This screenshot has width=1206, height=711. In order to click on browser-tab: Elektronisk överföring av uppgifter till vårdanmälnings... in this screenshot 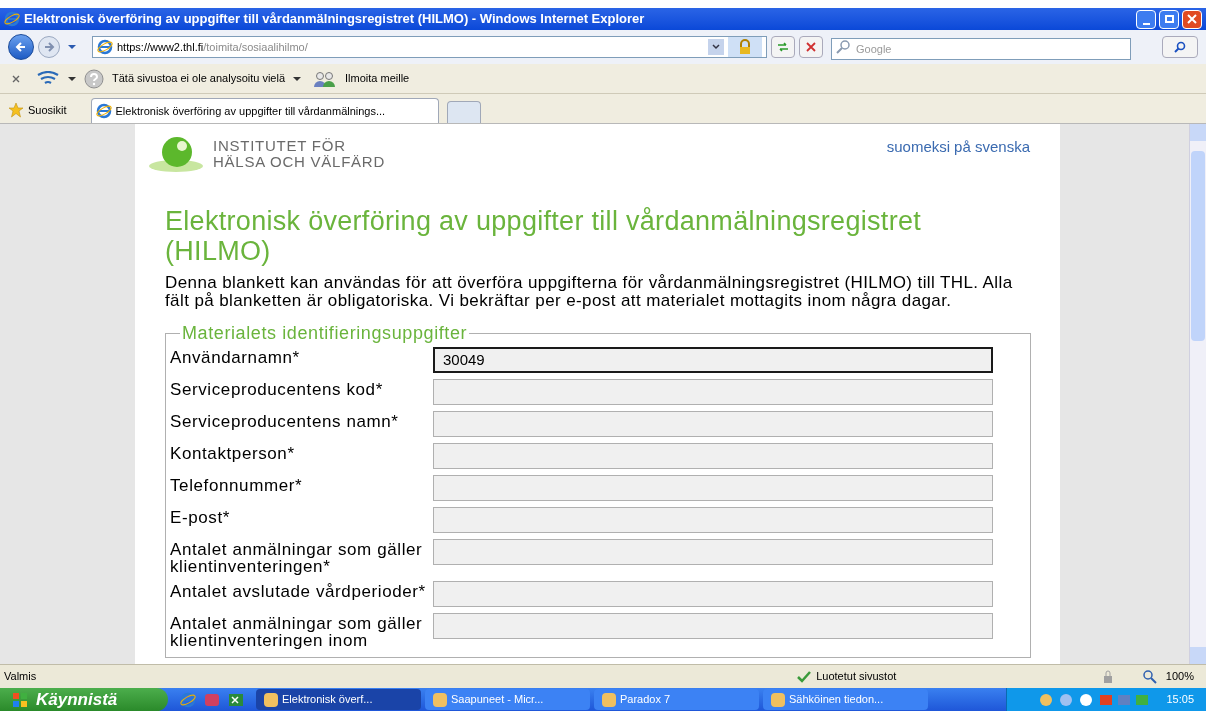, I will do `click(264, 110)`.